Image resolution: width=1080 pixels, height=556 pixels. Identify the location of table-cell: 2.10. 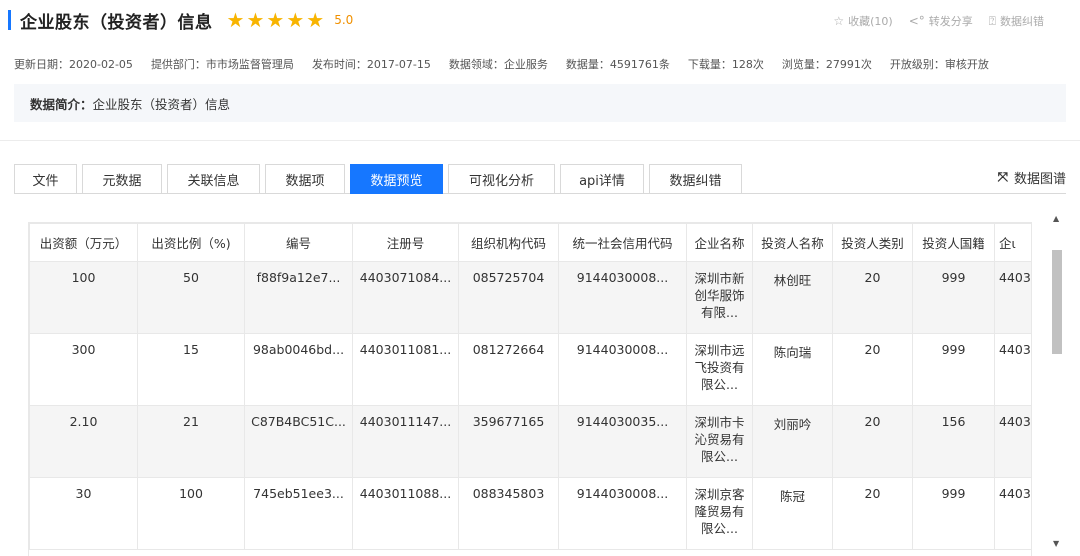
(83, 441).